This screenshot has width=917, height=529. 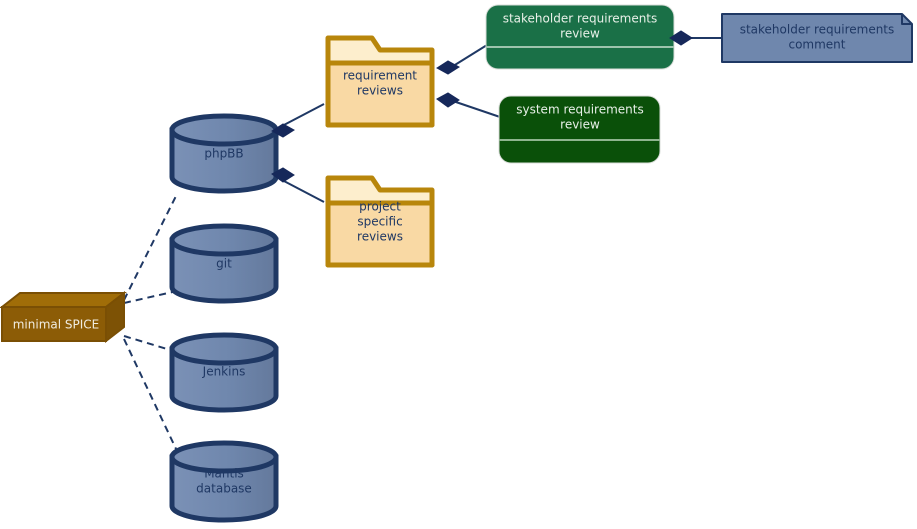 What do you see at coordinates (150, 395) in the screenshot?
I see `link-spice-mantis` at bounding box center [150, 395].